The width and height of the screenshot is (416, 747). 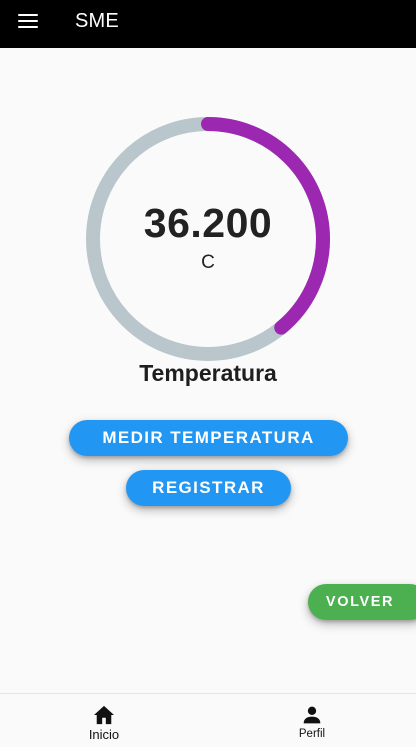 What do you see at coordinates (97, 20) in the screenshot?
I see `app-title: SME` at bounding box center [97, 20].